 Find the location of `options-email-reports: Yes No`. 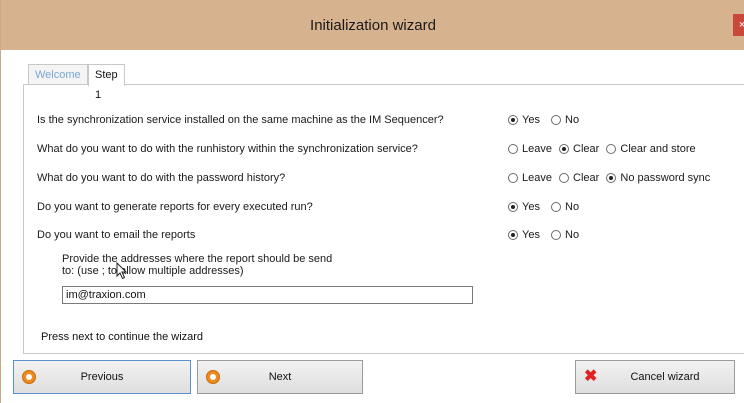

options-email-reports: Yes No is located at coordinates (547, 235).